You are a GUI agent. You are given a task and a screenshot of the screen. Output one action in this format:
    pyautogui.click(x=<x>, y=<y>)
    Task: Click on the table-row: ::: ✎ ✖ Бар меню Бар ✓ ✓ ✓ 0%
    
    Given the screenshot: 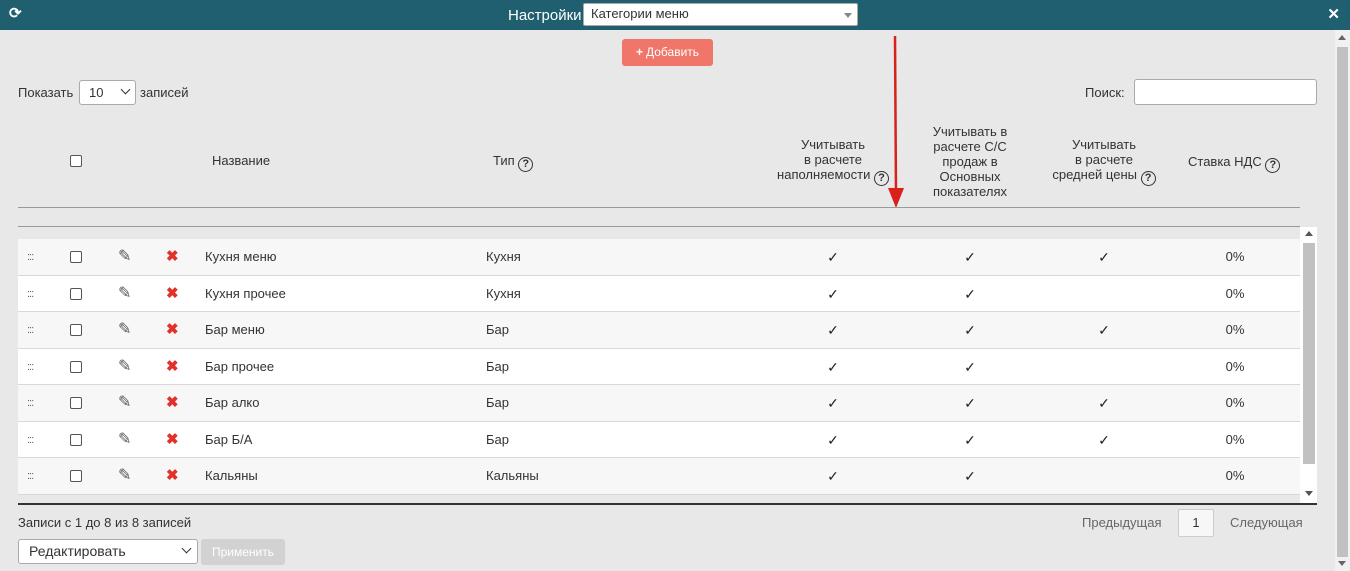 What is the action you would take?
    pyautogui.click(x=659, y=330)
    